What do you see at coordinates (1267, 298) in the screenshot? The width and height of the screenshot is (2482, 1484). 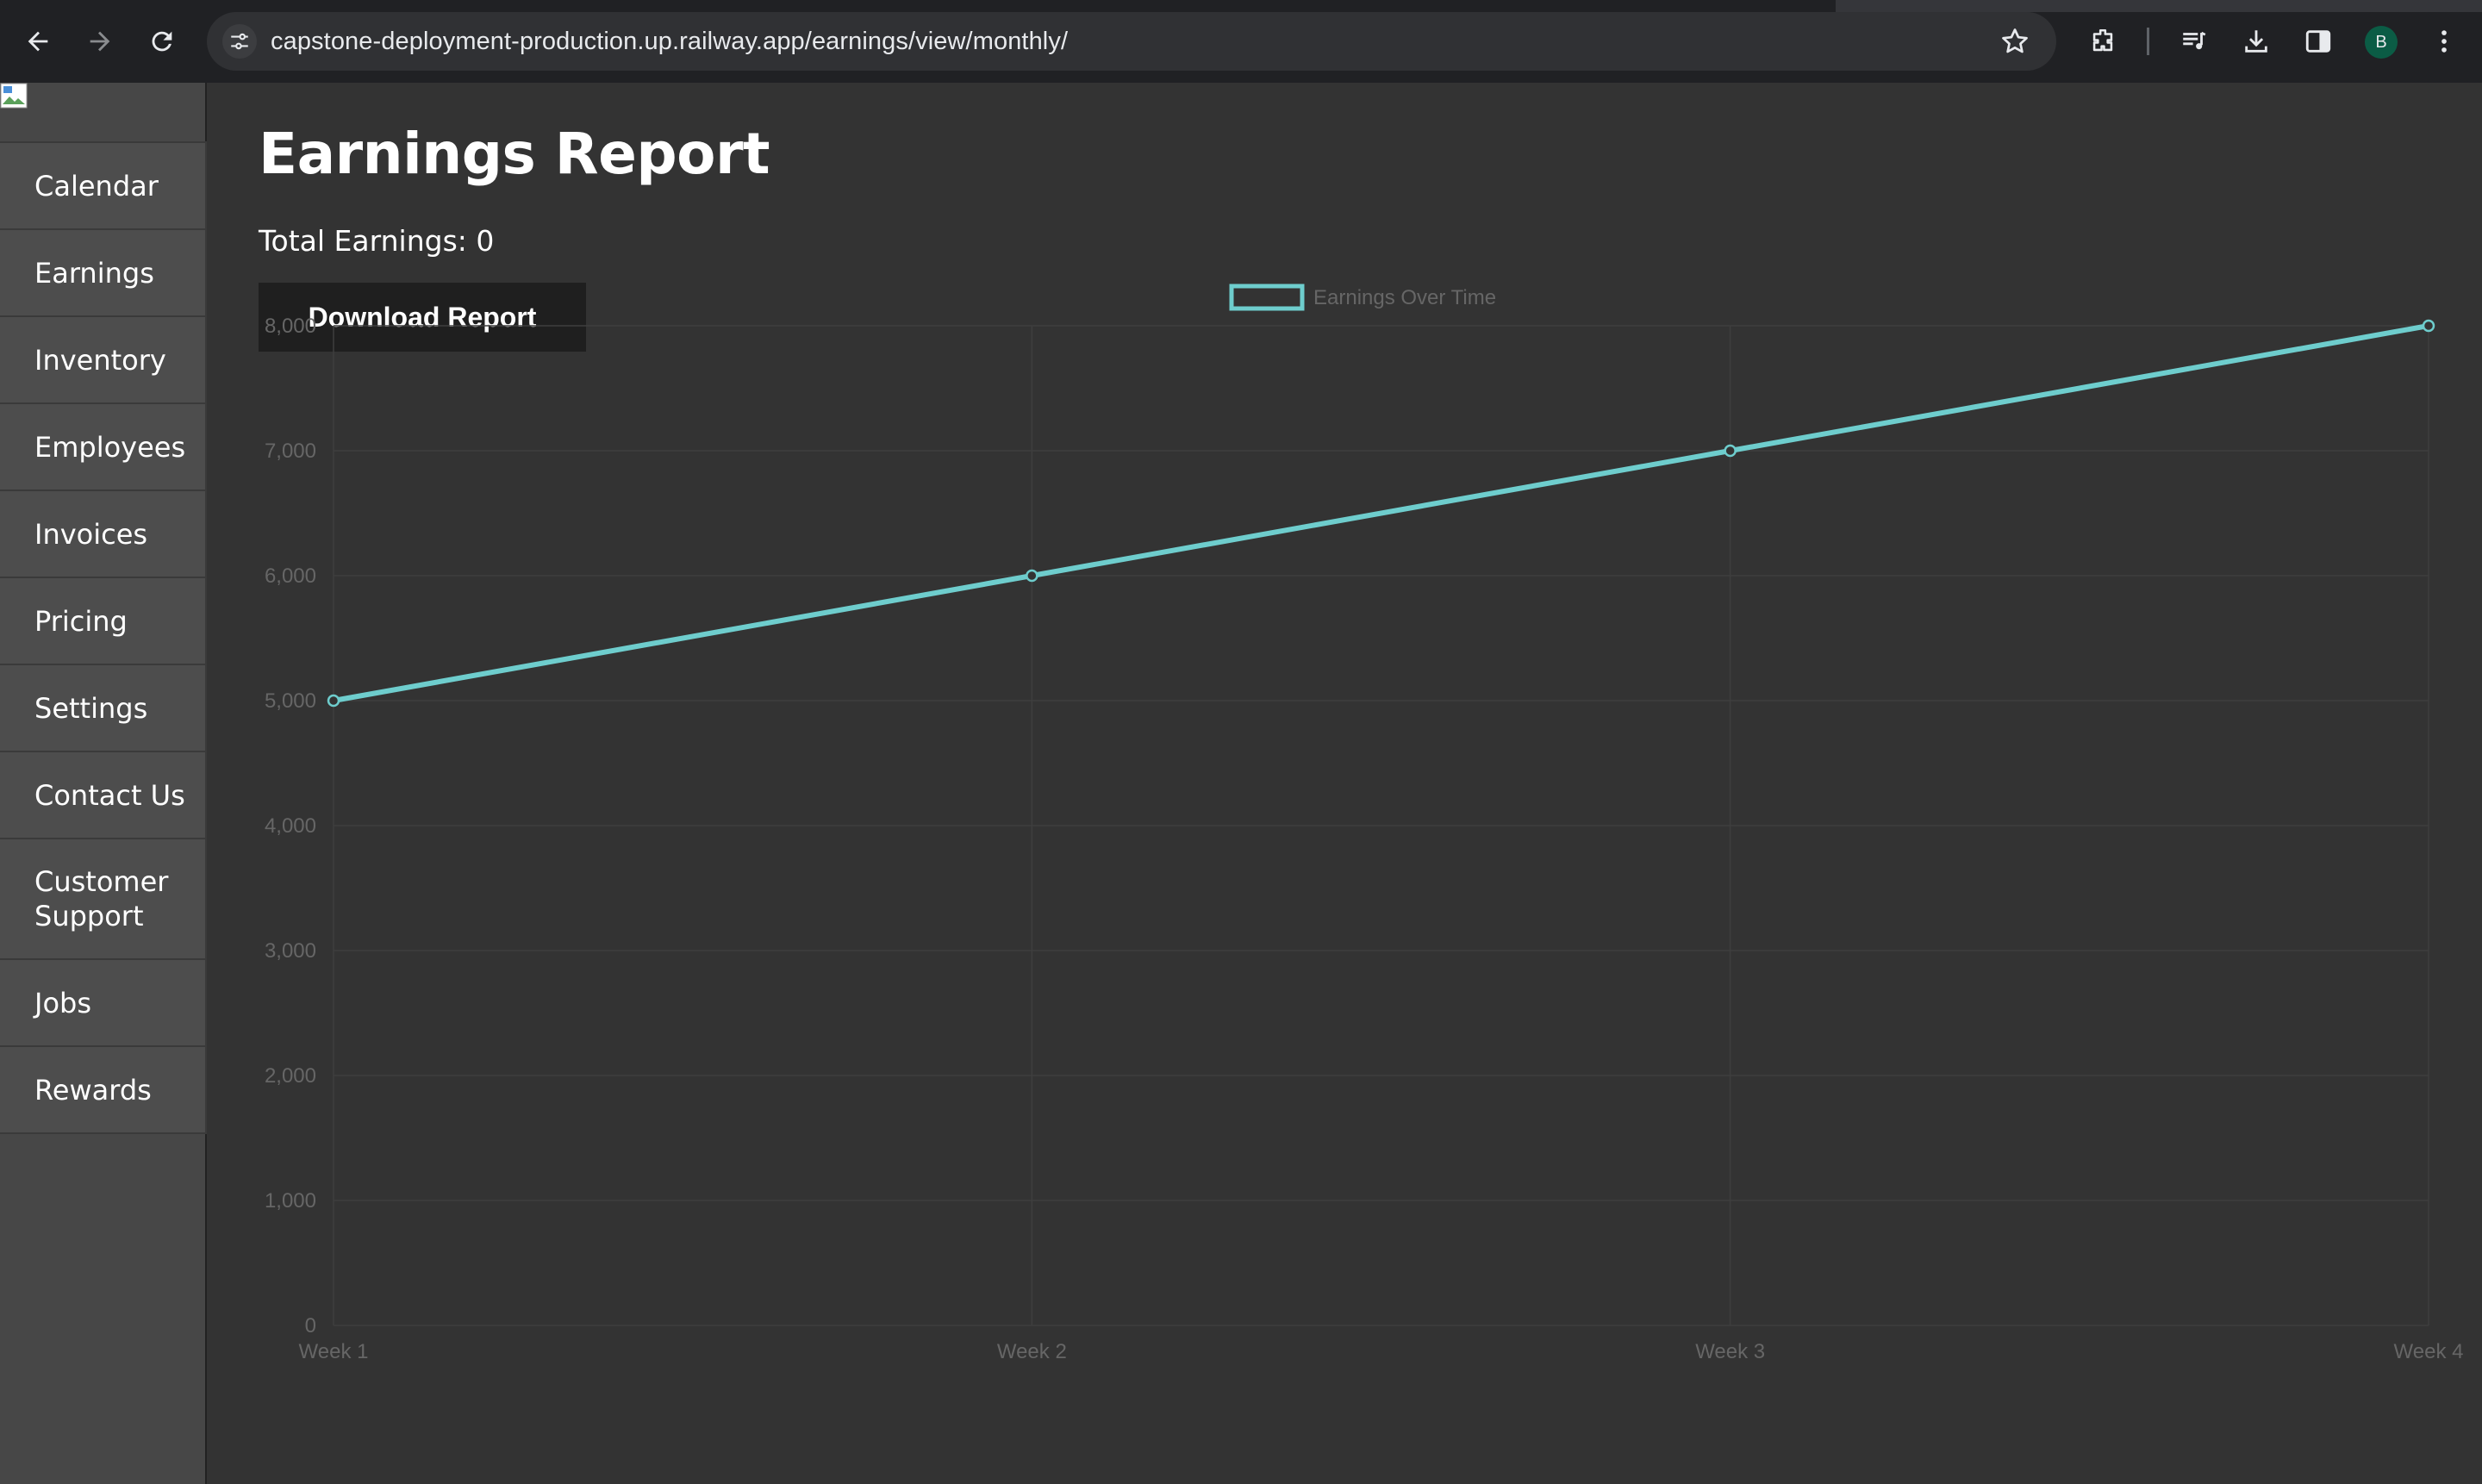 I see `legend-swatch` at bounding box center [1267, 298].